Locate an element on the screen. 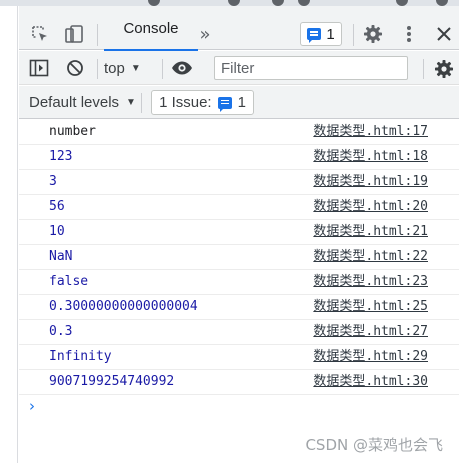 The image size is (459, 463). filter-input is located at coordinates (311, 68).